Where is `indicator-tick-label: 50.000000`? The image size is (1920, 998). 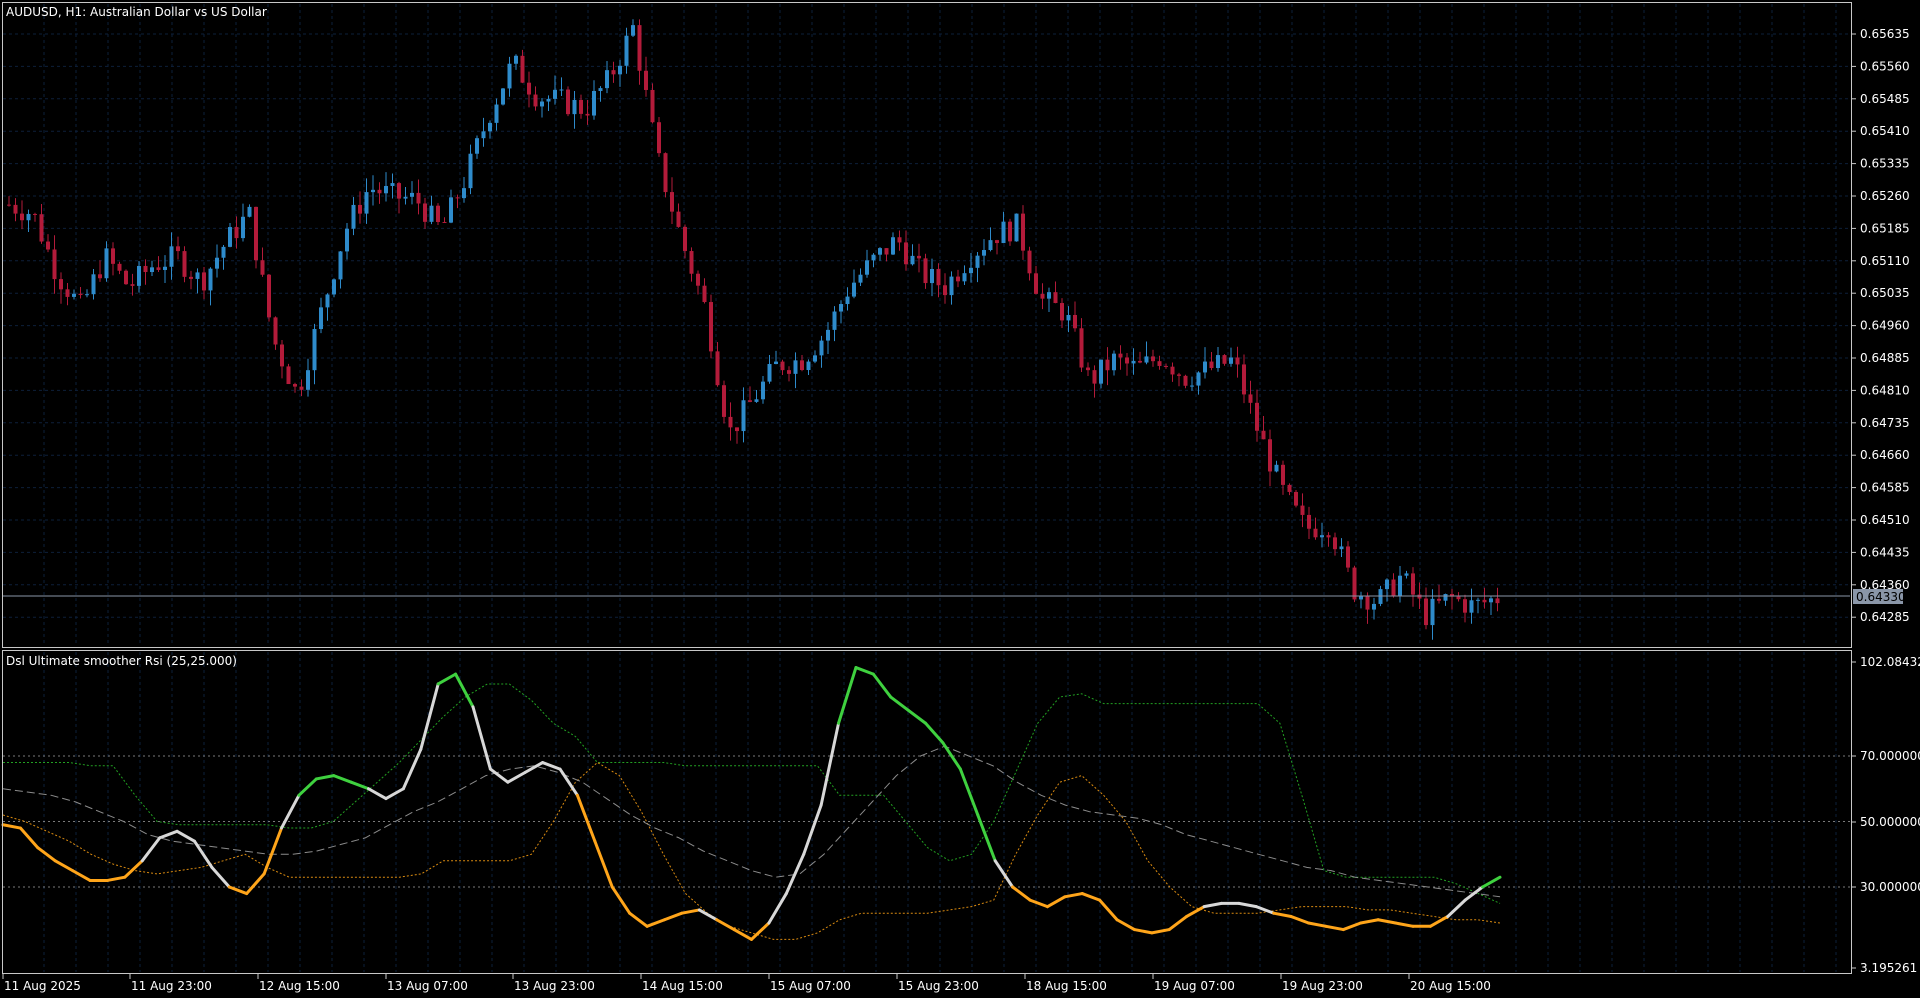
indicator-tick-label: 50.000000 is located at coordinates (1890, 822).